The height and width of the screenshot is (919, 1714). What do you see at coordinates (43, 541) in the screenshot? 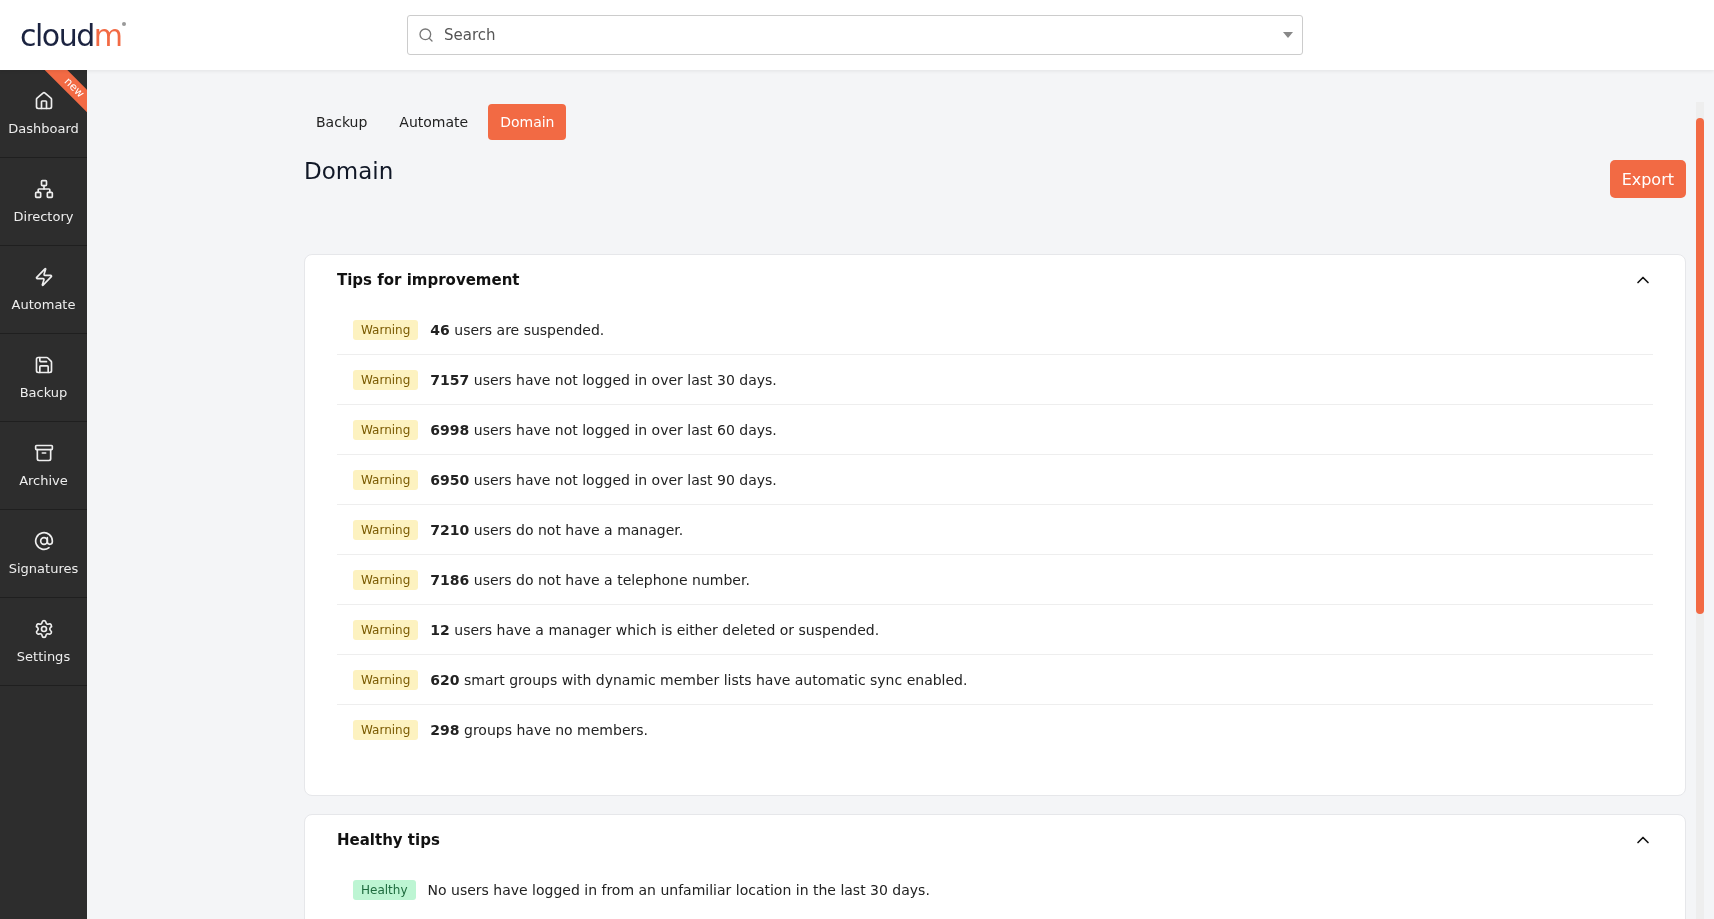
I see `at-sign-icon` at bounding box center [43, 541].